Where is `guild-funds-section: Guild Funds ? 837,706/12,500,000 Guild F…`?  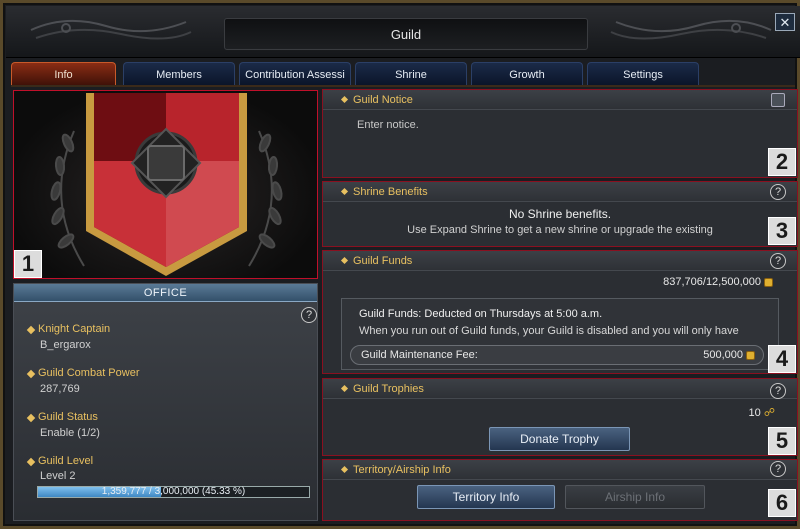 guild-funds-section: Guild Funds ? 837,706/12,500,000 Guild F… is located at coordinates (560, 312).